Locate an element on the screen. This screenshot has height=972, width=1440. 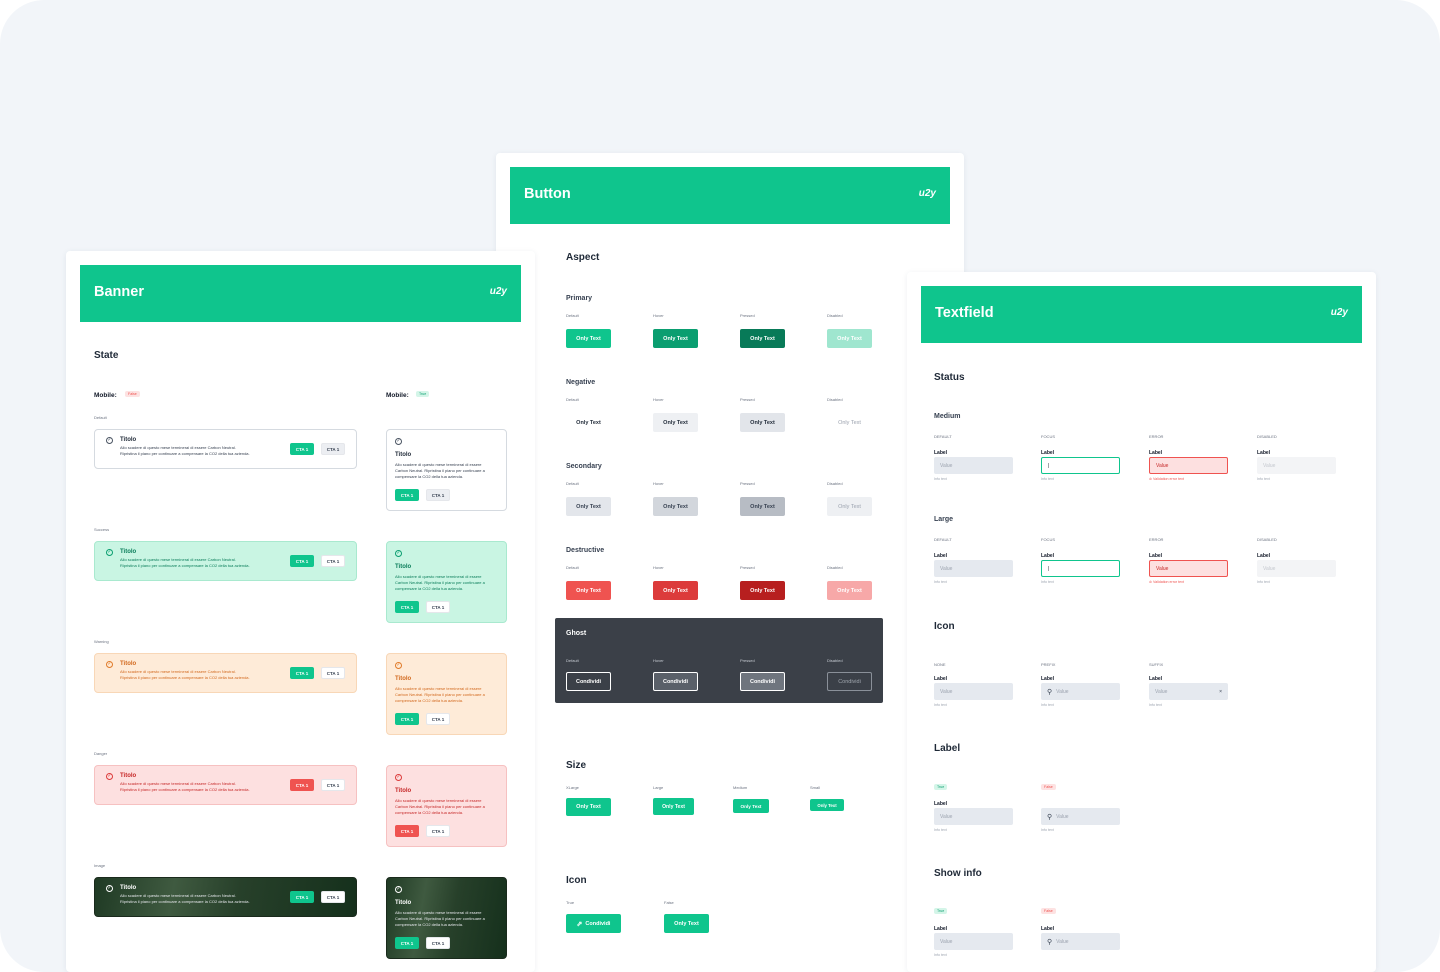
no-icon-button: Only Text is located at coordinates (686, 923).